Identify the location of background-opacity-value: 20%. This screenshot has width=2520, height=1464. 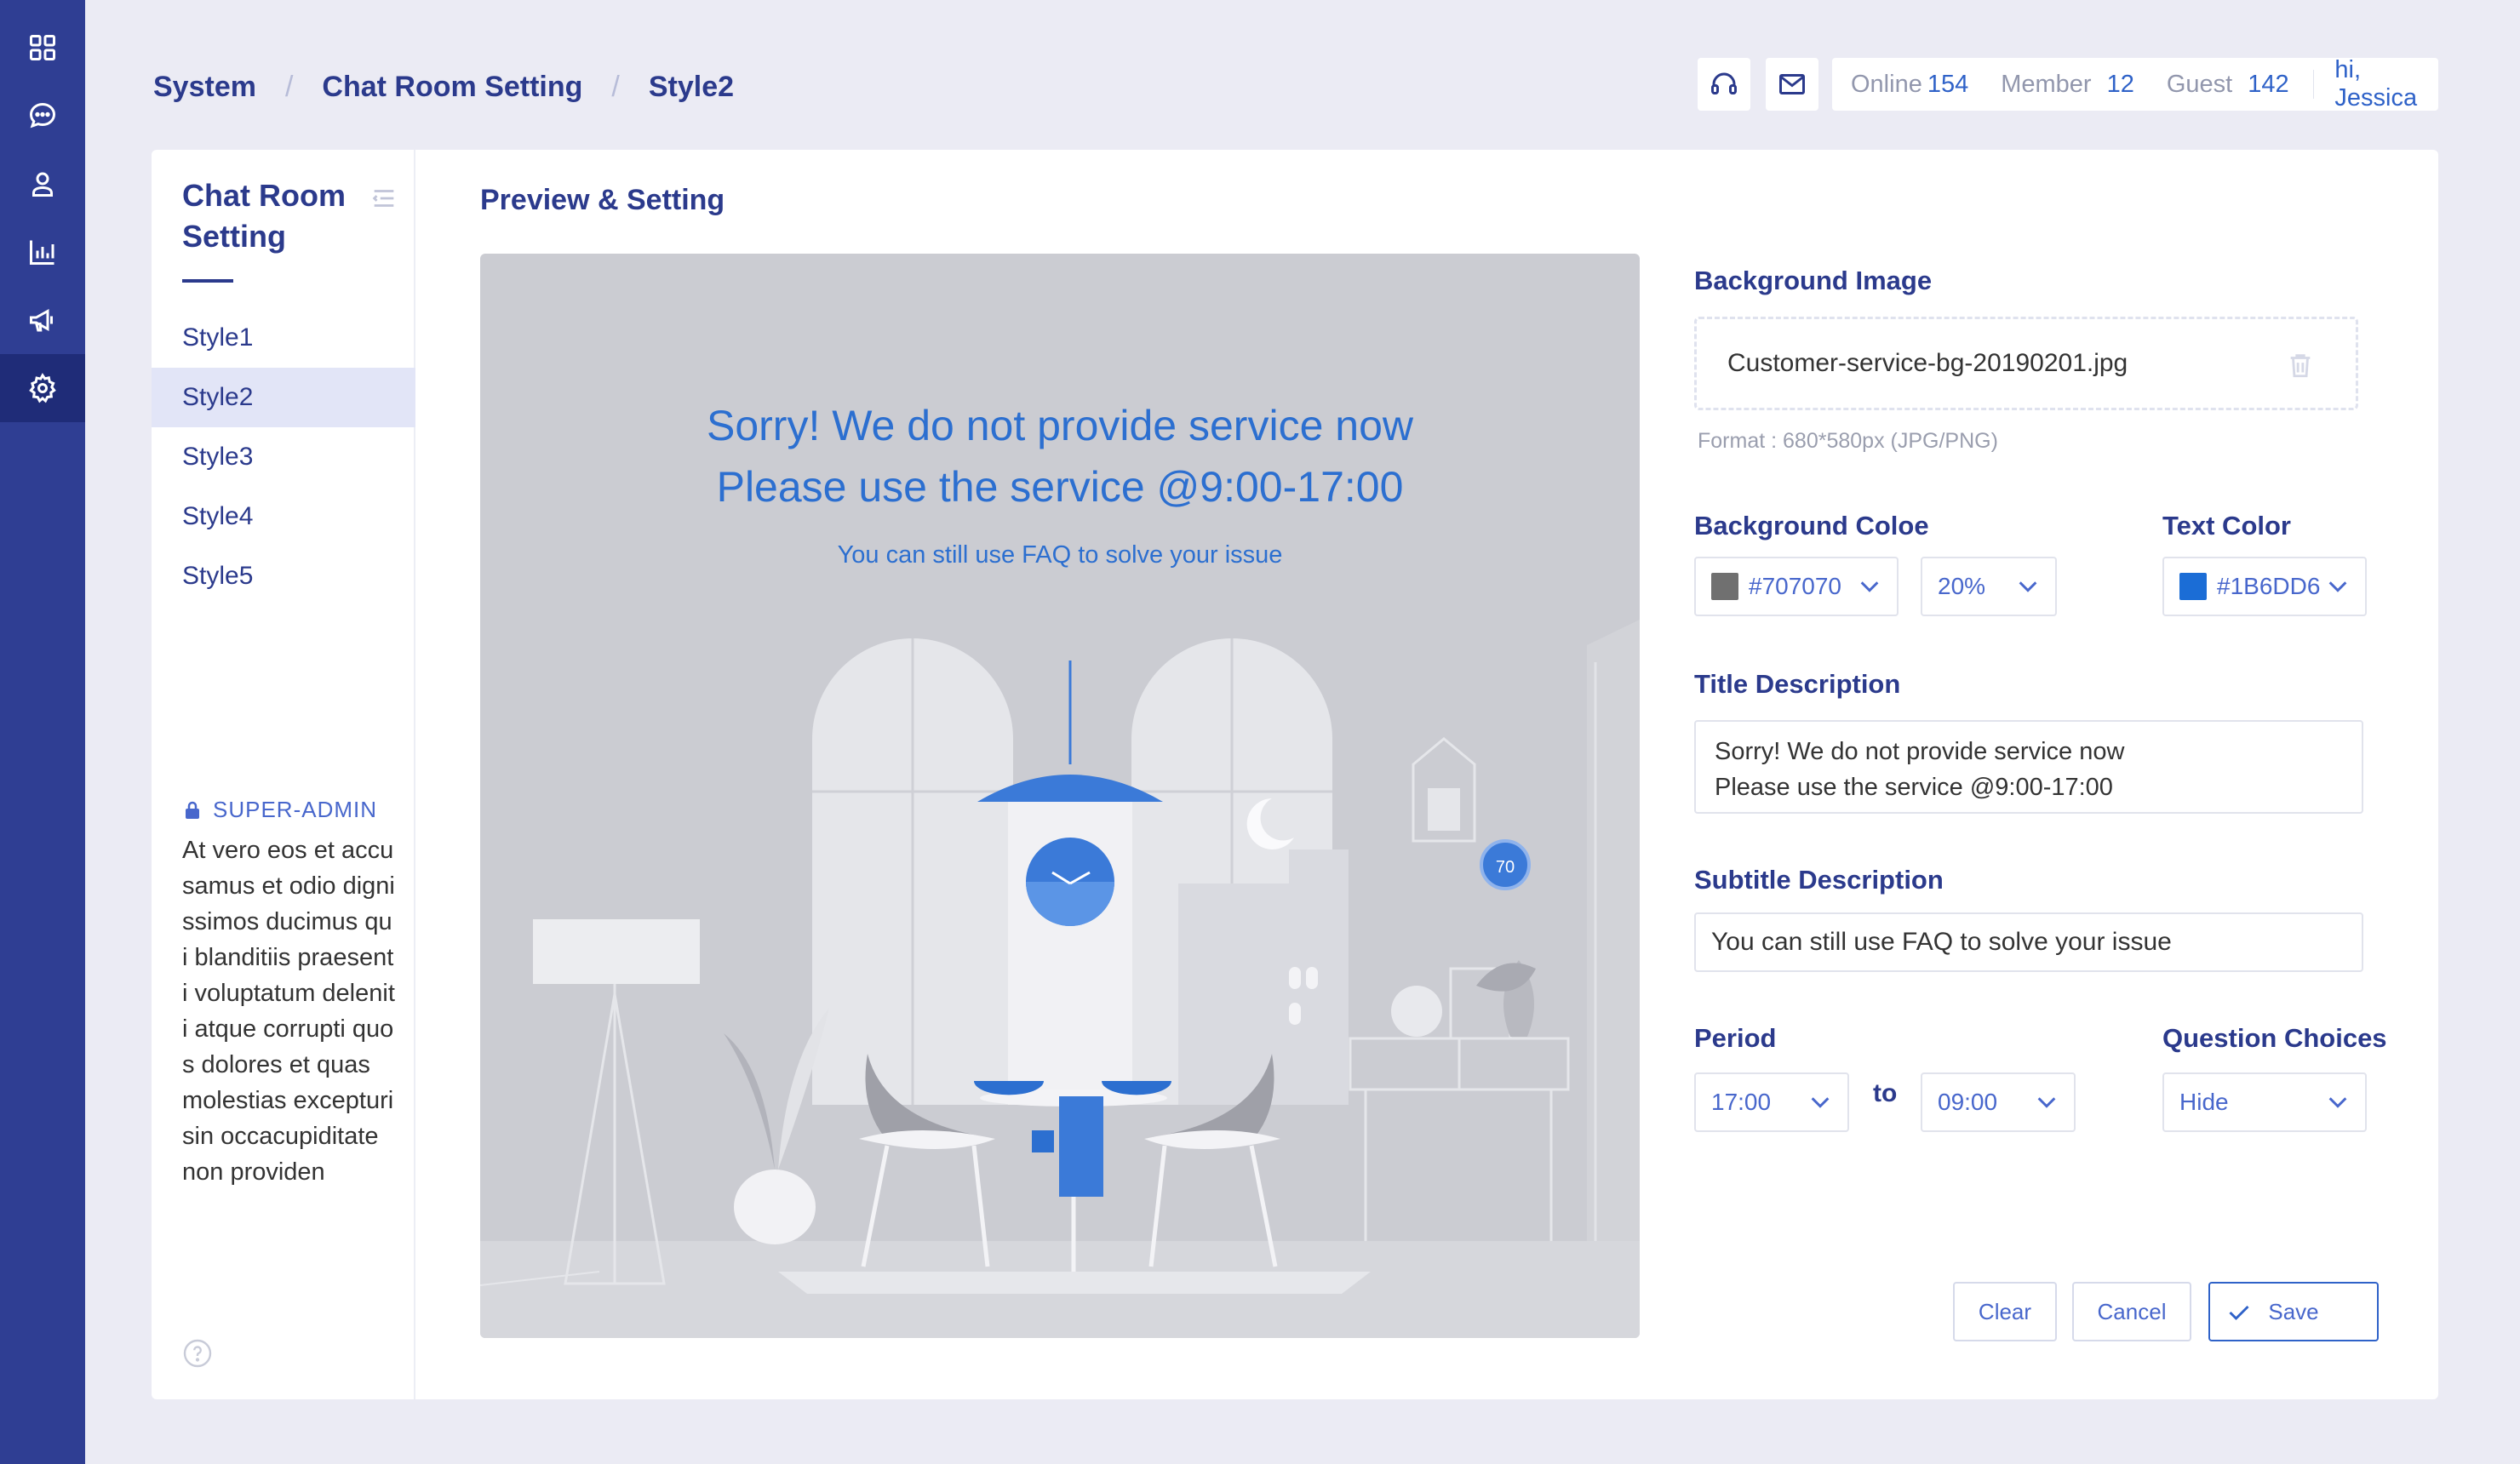
(1962, 586).